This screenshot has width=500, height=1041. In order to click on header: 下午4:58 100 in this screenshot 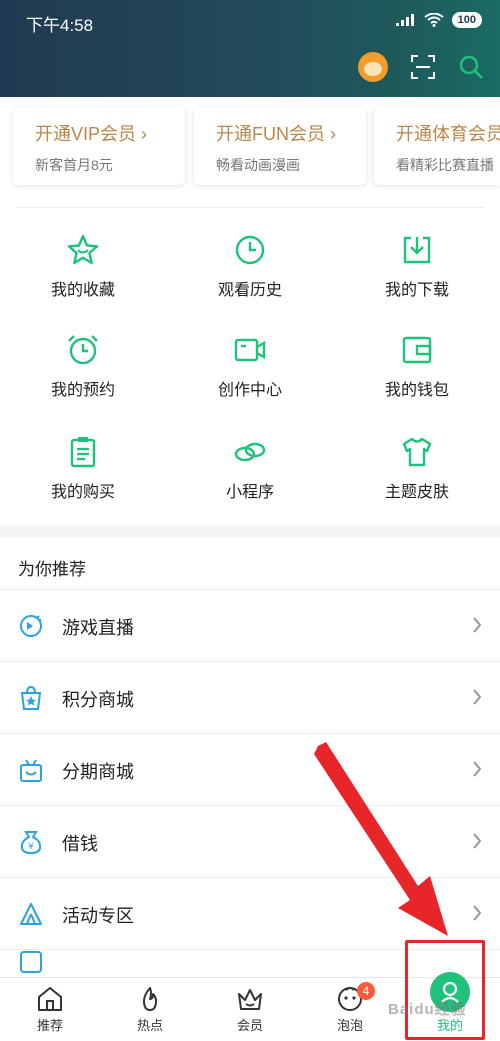, I will do `click(250, 48)`.